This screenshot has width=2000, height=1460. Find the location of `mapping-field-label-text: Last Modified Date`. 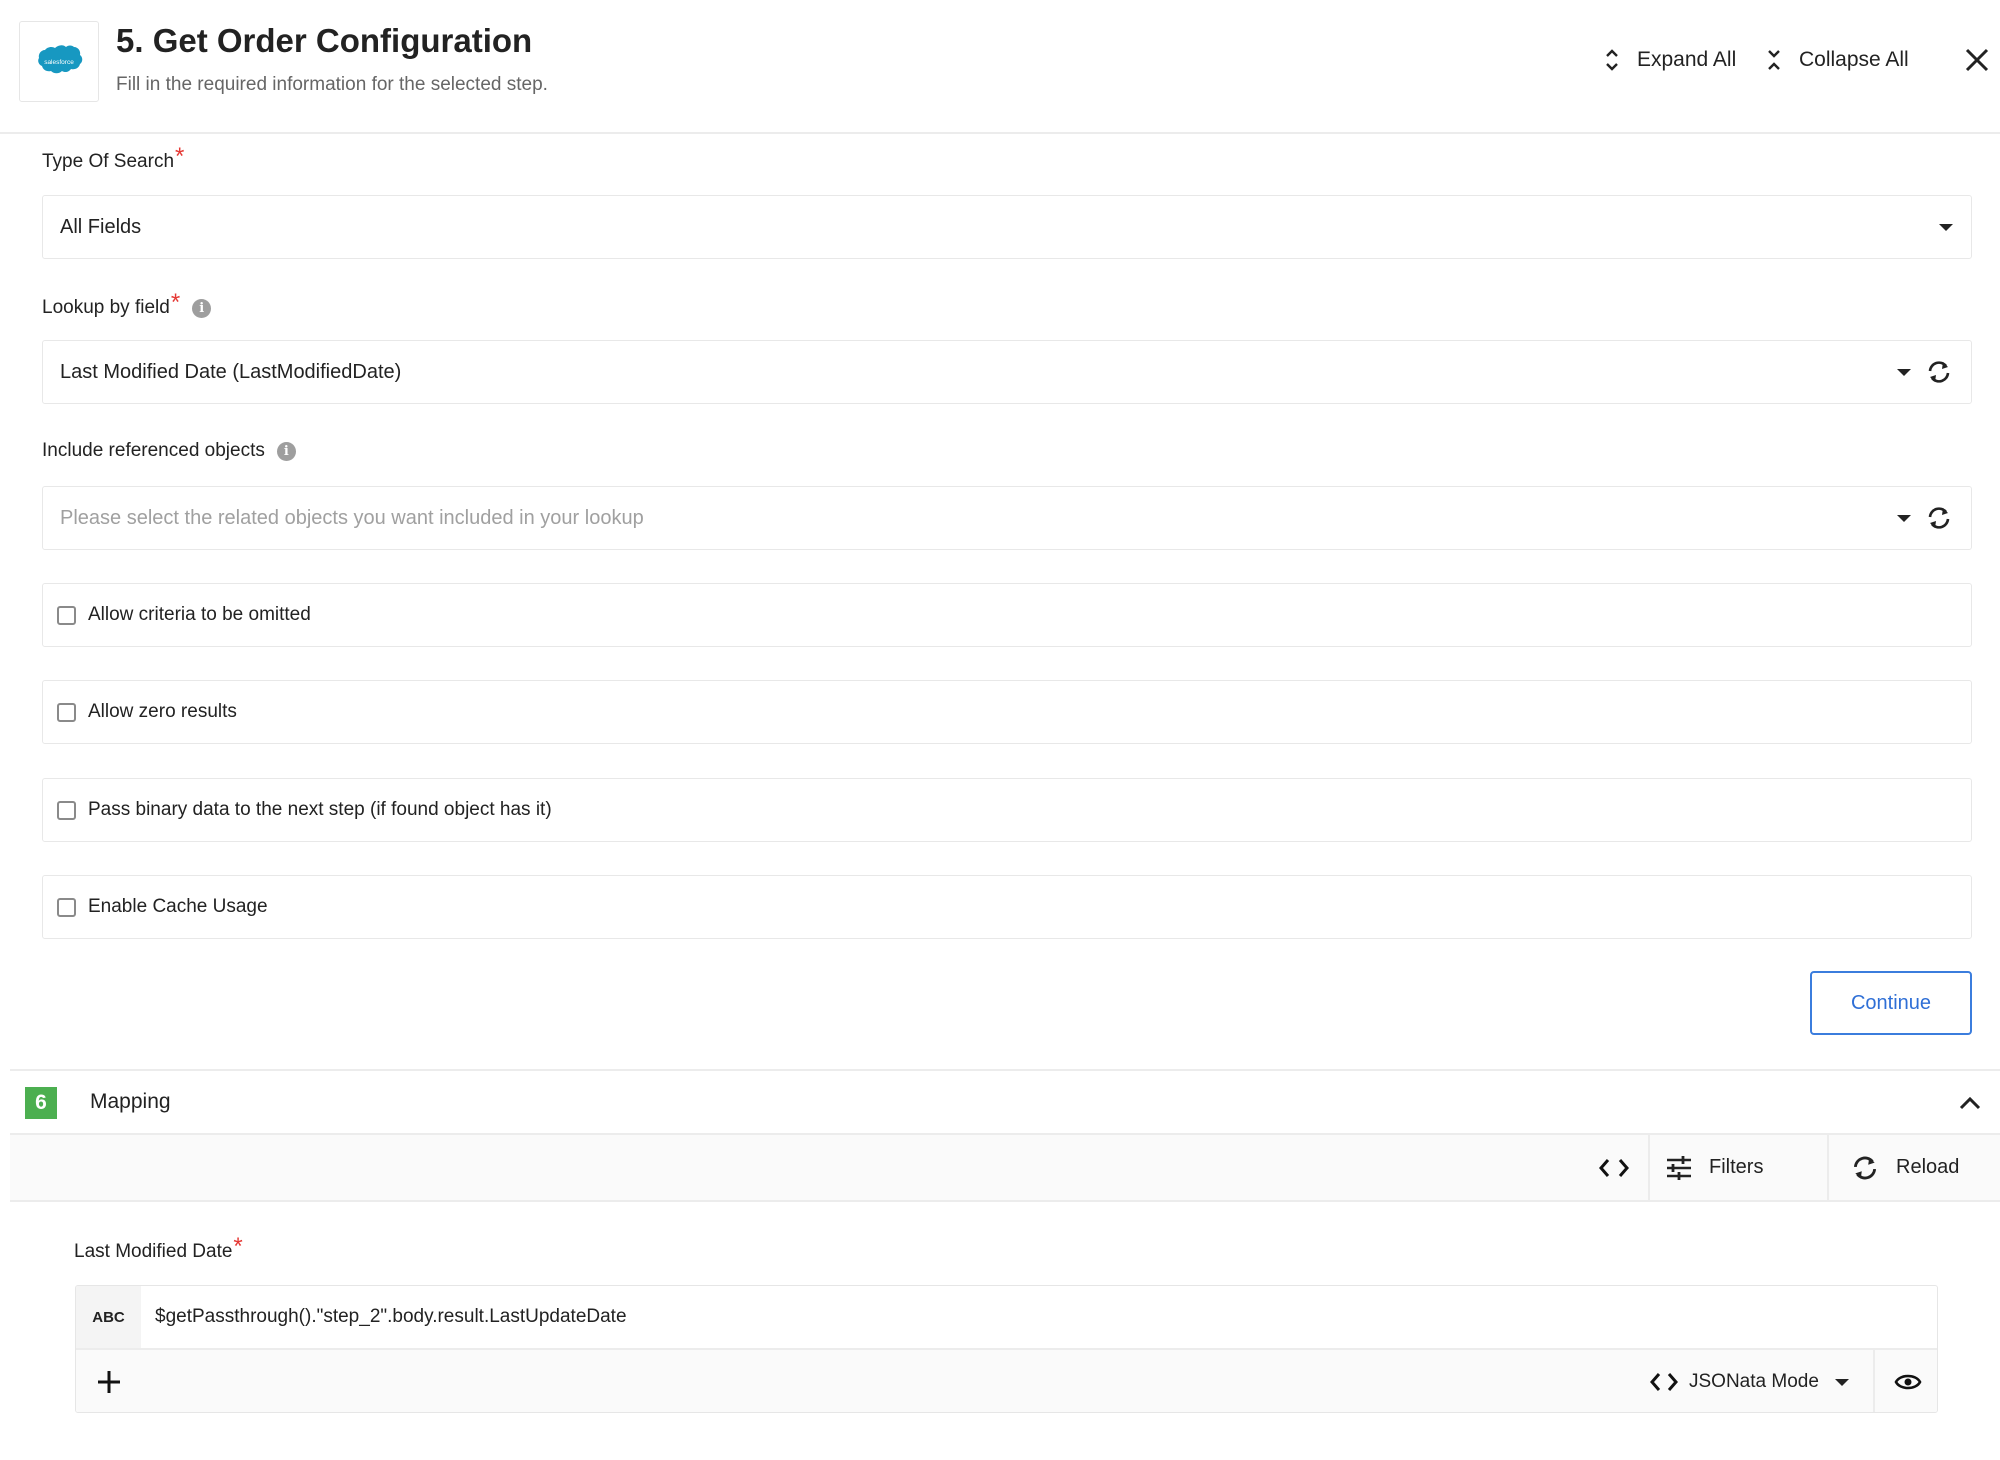

mapping-field-label-text: Last Modified Date is located at coordinates (153, 1251).